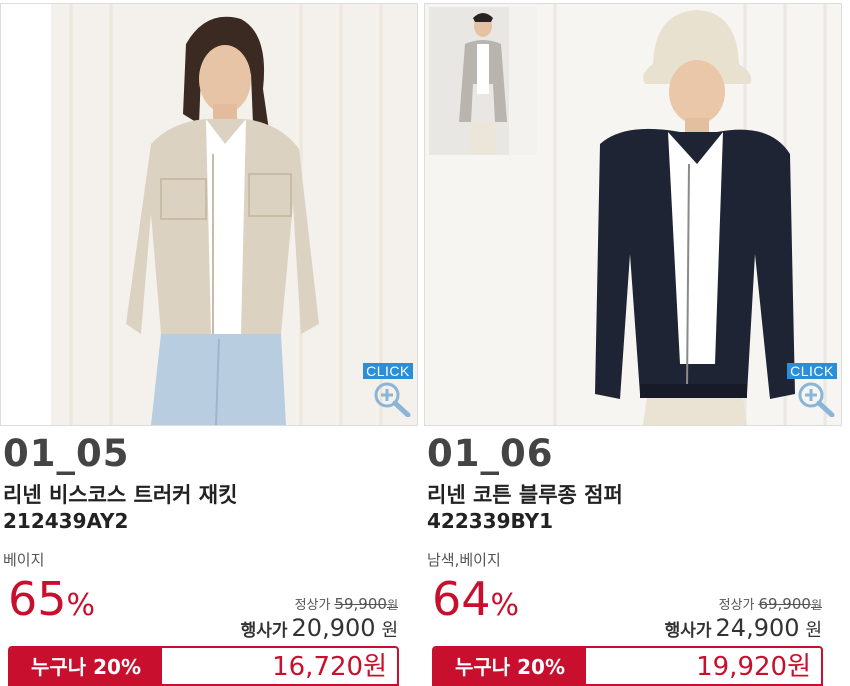 The image size is (850, 686). Describe the element at coordinates (37, 599) in the screenshot. I see `discount-number: 65` at that location.